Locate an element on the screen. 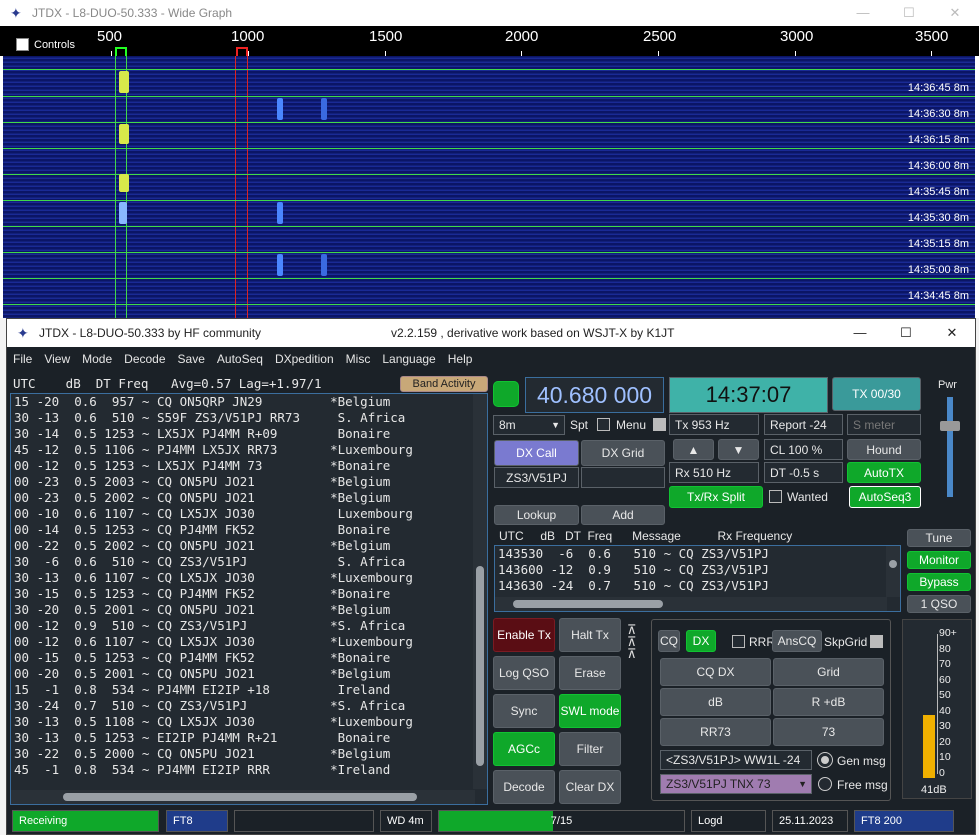  tx-up-button: ▲ is located at coordinates (693, 449).